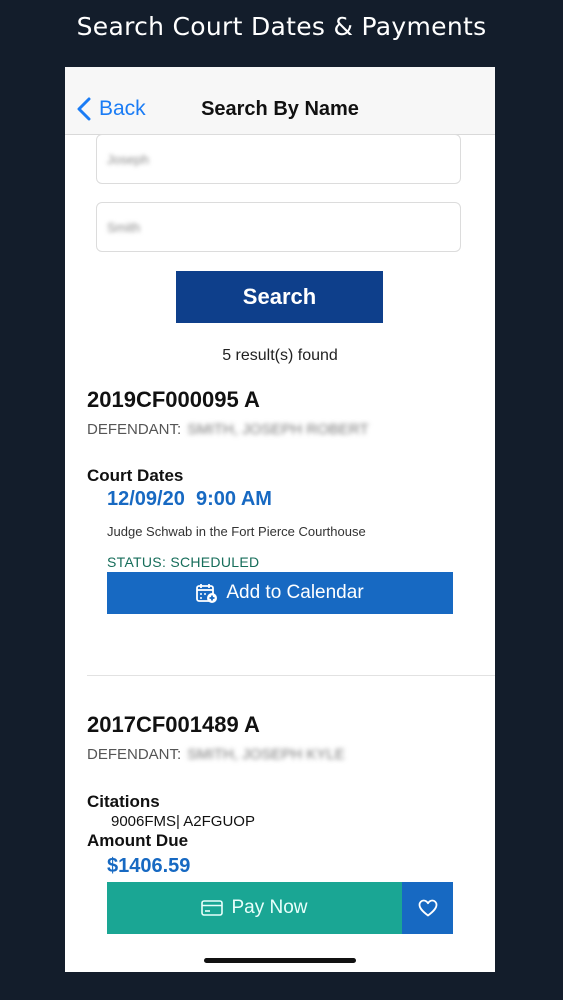 The height and width of the screenshot is (1000, 563). I want to click on page-title: Search By Name, so click(280, 109).